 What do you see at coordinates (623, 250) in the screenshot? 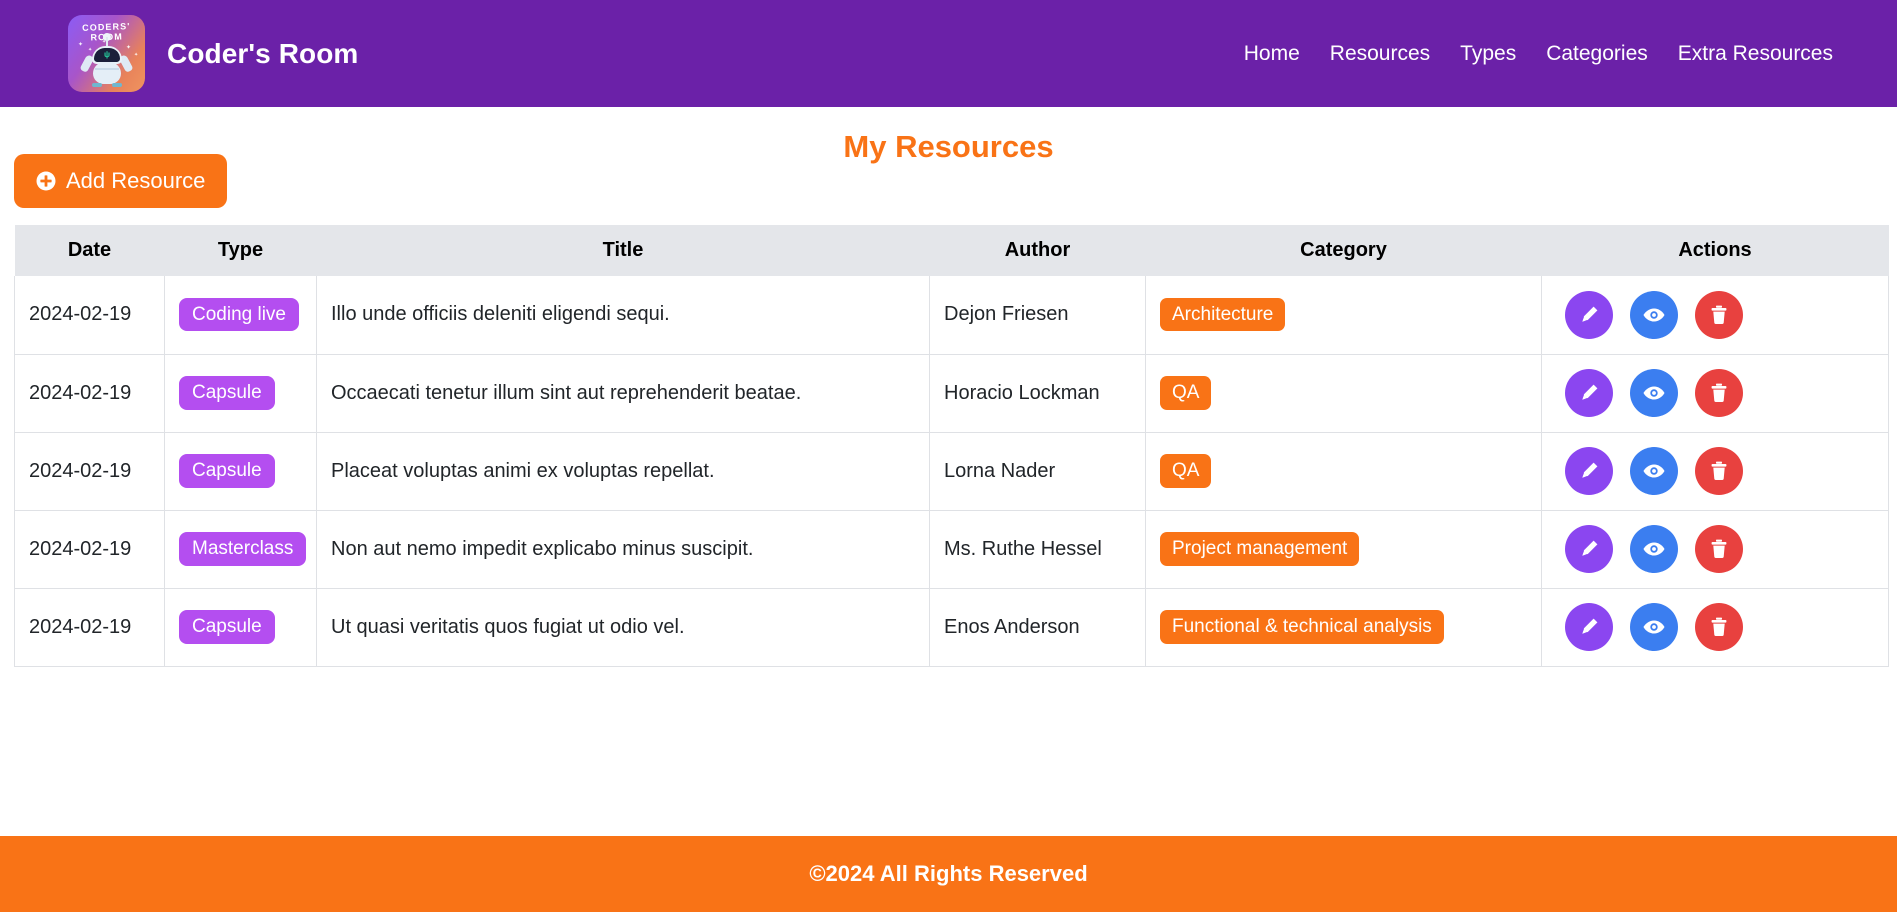
I see `column-header-title: Title` at bounding box center [623, 250].